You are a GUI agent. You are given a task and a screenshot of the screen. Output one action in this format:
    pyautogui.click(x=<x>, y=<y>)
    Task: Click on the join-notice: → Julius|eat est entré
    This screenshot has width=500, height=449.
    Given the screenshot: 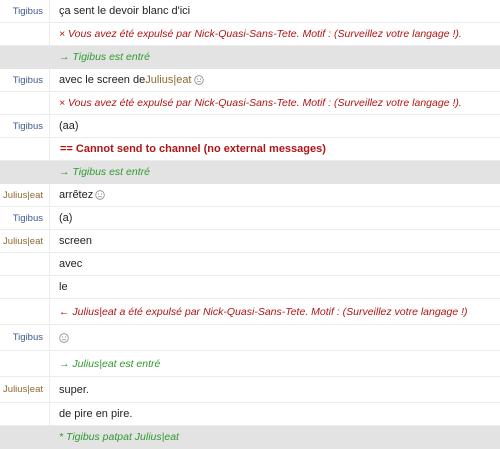 What is the action you would take?
    pyautogui.click(x=110, y=363)
    